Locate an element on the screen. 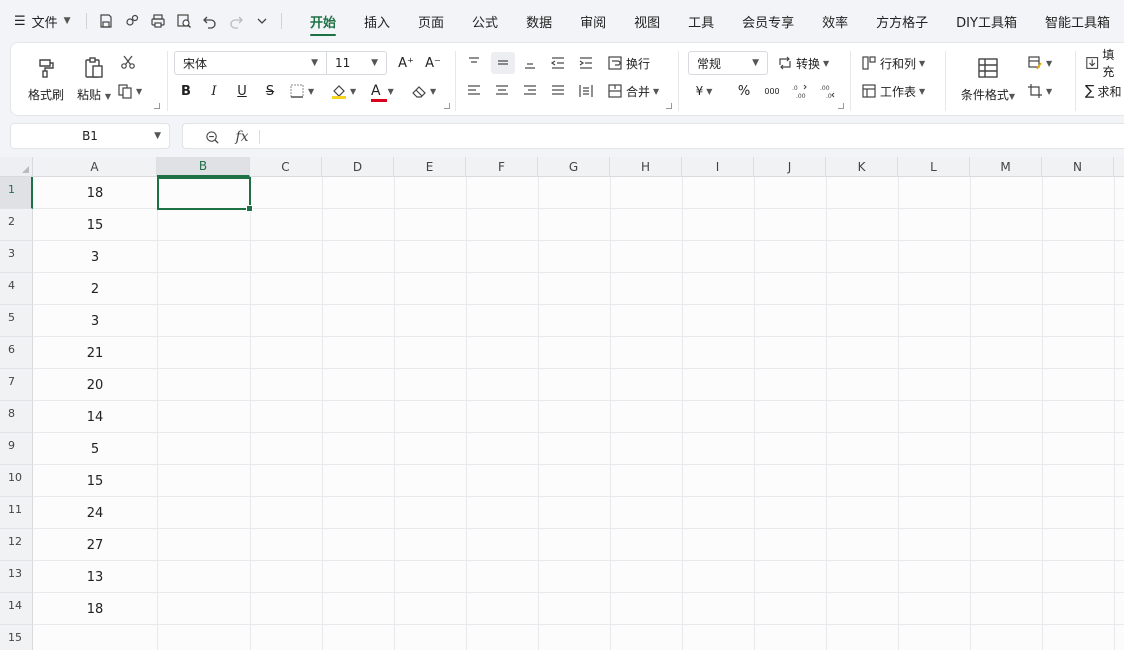  fill-button: 填充 is located at coordinates (1104, 63).